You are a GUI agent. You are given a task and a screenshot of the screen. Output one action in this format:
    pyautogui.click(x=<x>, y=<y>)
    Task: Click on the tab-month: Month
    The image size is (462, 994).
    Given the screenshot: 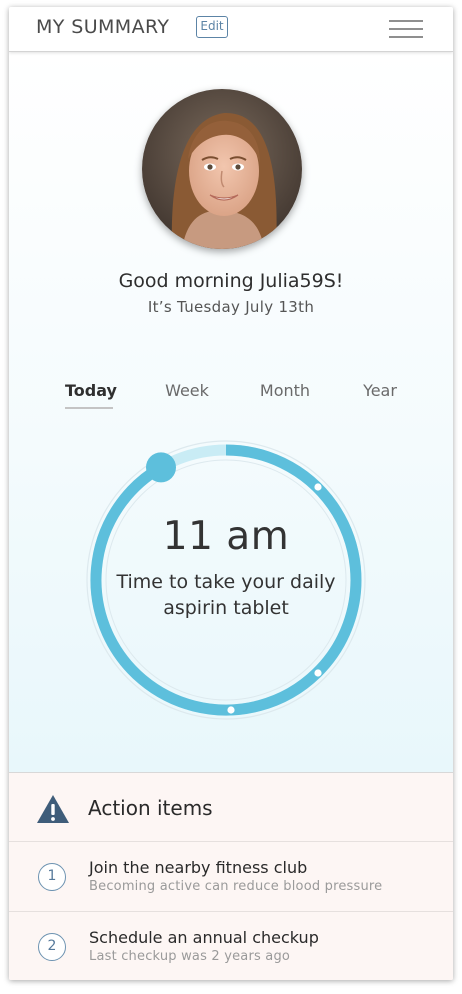 What is the action you would take?
    pyautogui.click(x=285, y=390)
    